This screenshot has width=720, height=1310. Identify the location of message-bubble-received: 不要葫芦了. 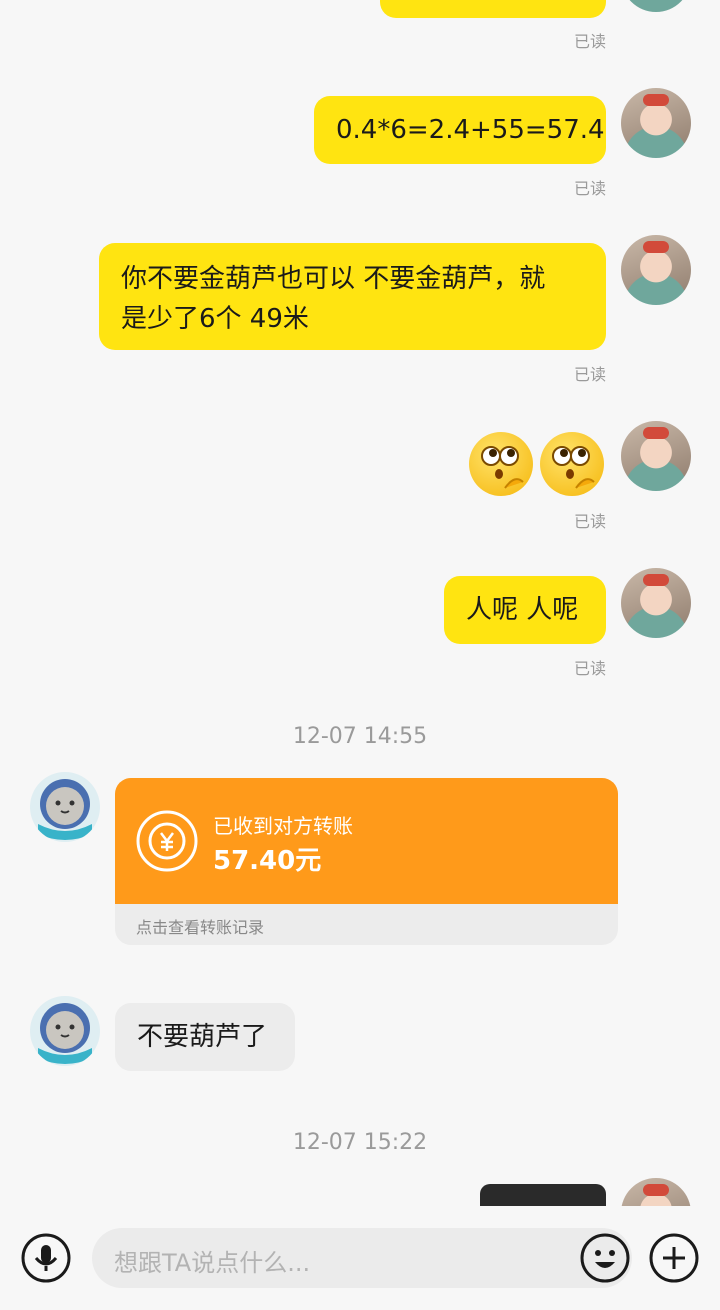
(205, 1037).